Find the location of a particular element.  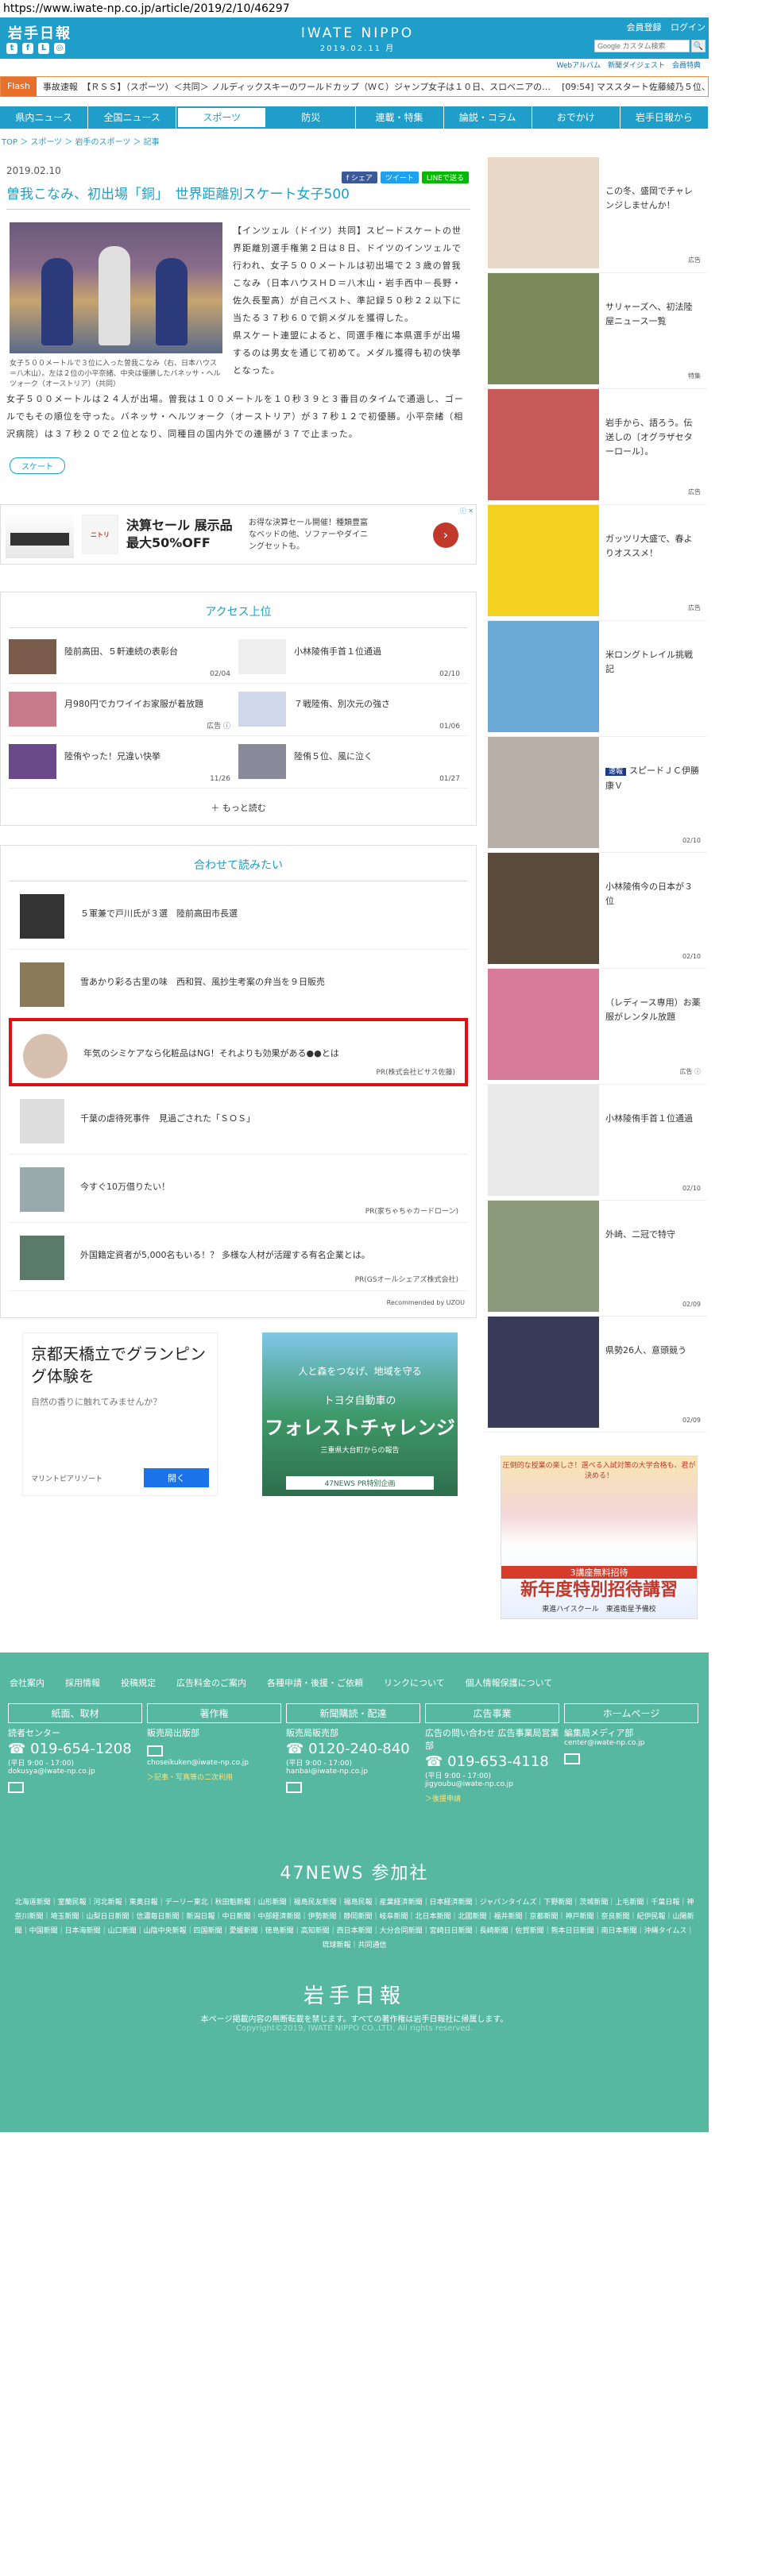

list-item: 陸侑やった！兄違い快挙 11/26 is located at coordinates (123, 762).